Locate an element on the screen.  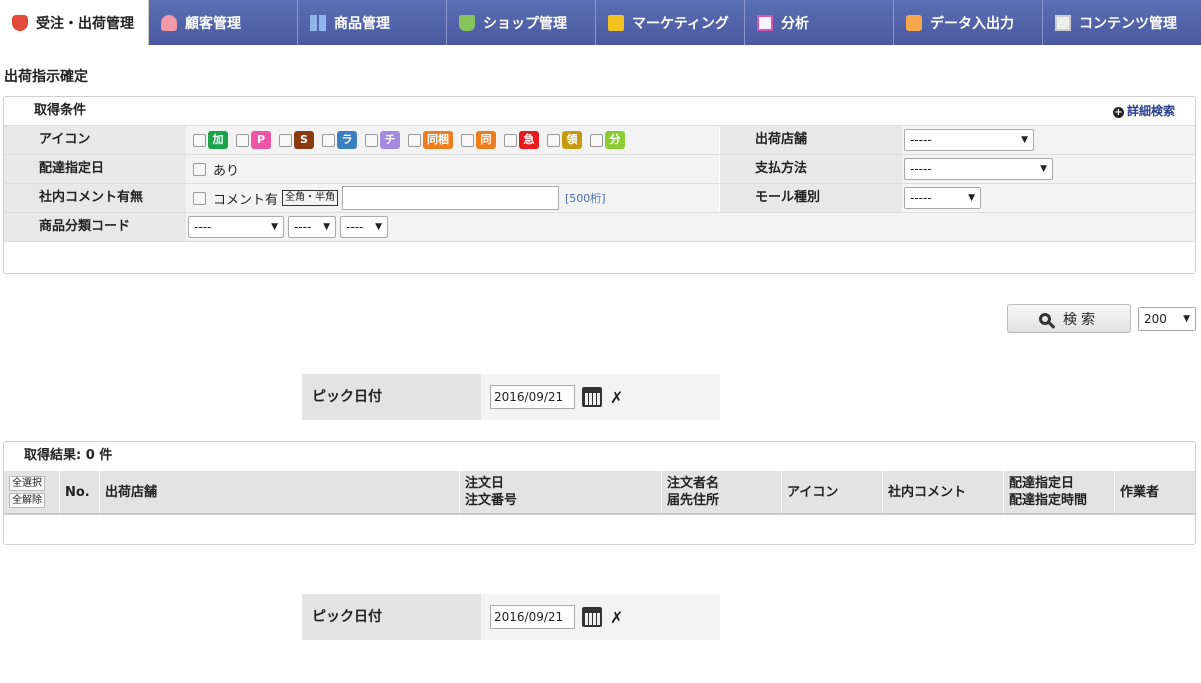
store-label: 出荷店舗 is located at coordinates (811, 140).